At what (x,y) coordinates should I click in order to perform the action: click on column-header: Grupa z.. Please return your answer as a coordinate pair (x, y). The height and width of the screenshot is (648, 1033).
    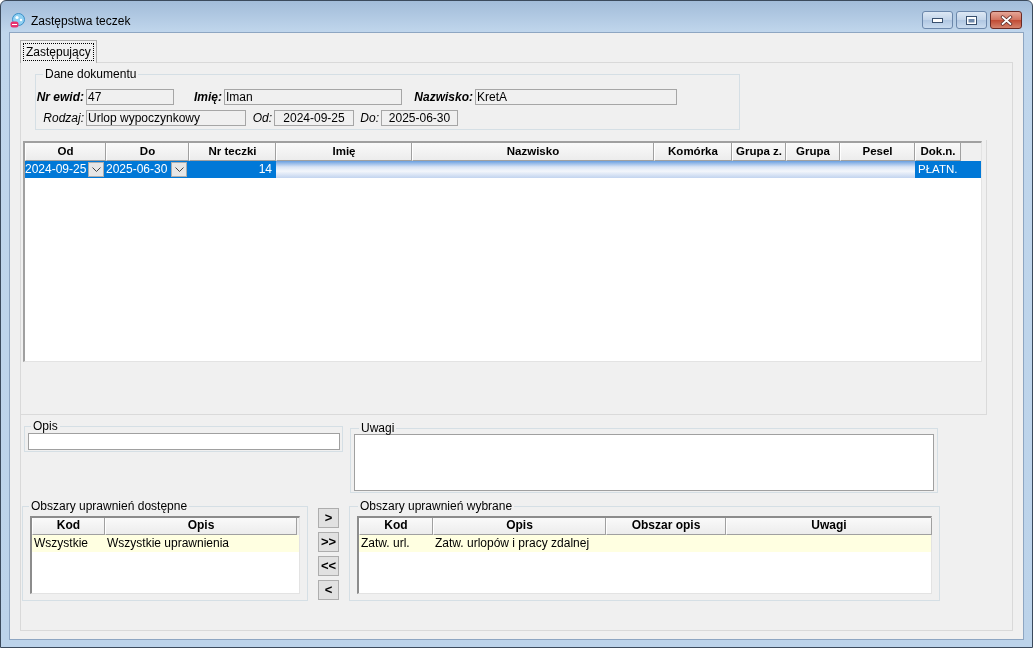
    Looking at the image, I should click on (759, 152).